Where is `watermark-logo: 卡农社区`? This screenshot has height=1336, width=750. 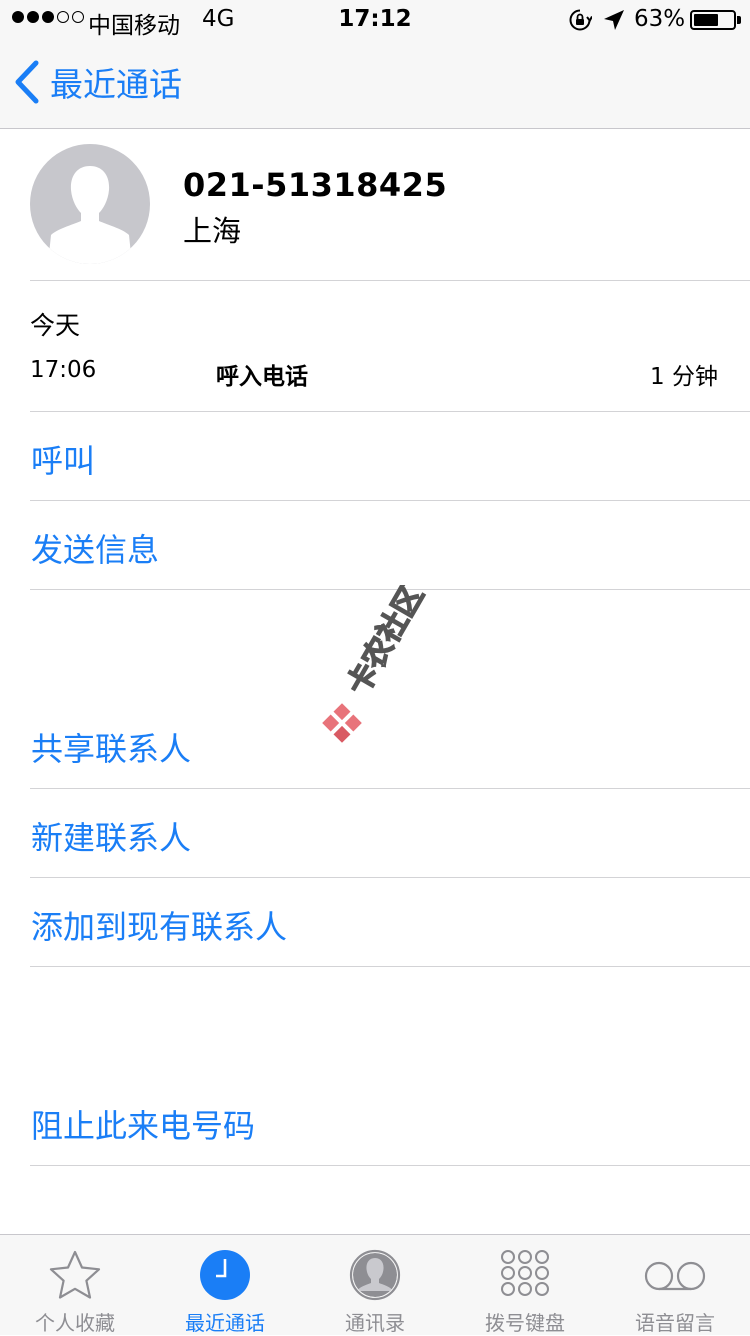 watermark-logo: 卡农社区 is located at coordinates (377, 664).